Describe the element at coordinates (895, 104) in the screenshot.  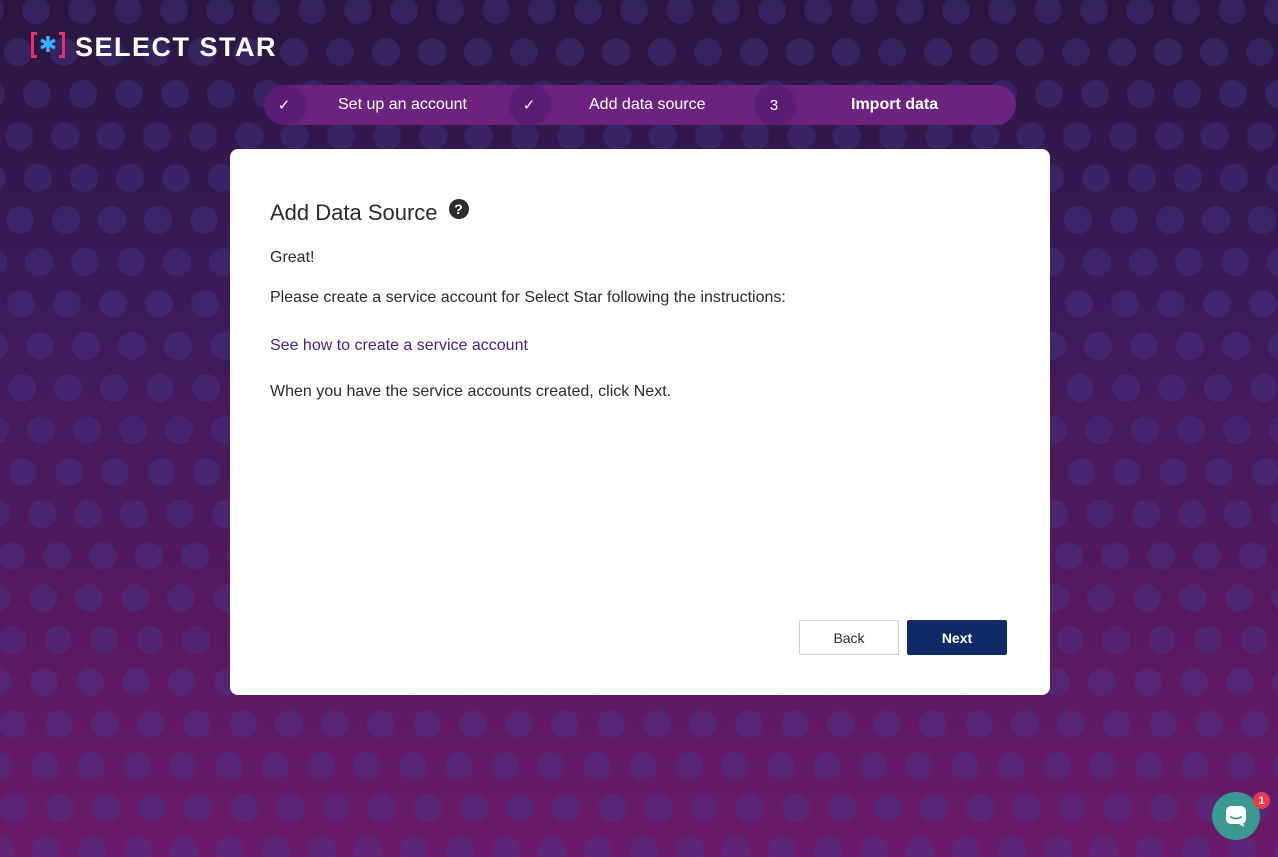
I see `step-label: Import data` at that location.